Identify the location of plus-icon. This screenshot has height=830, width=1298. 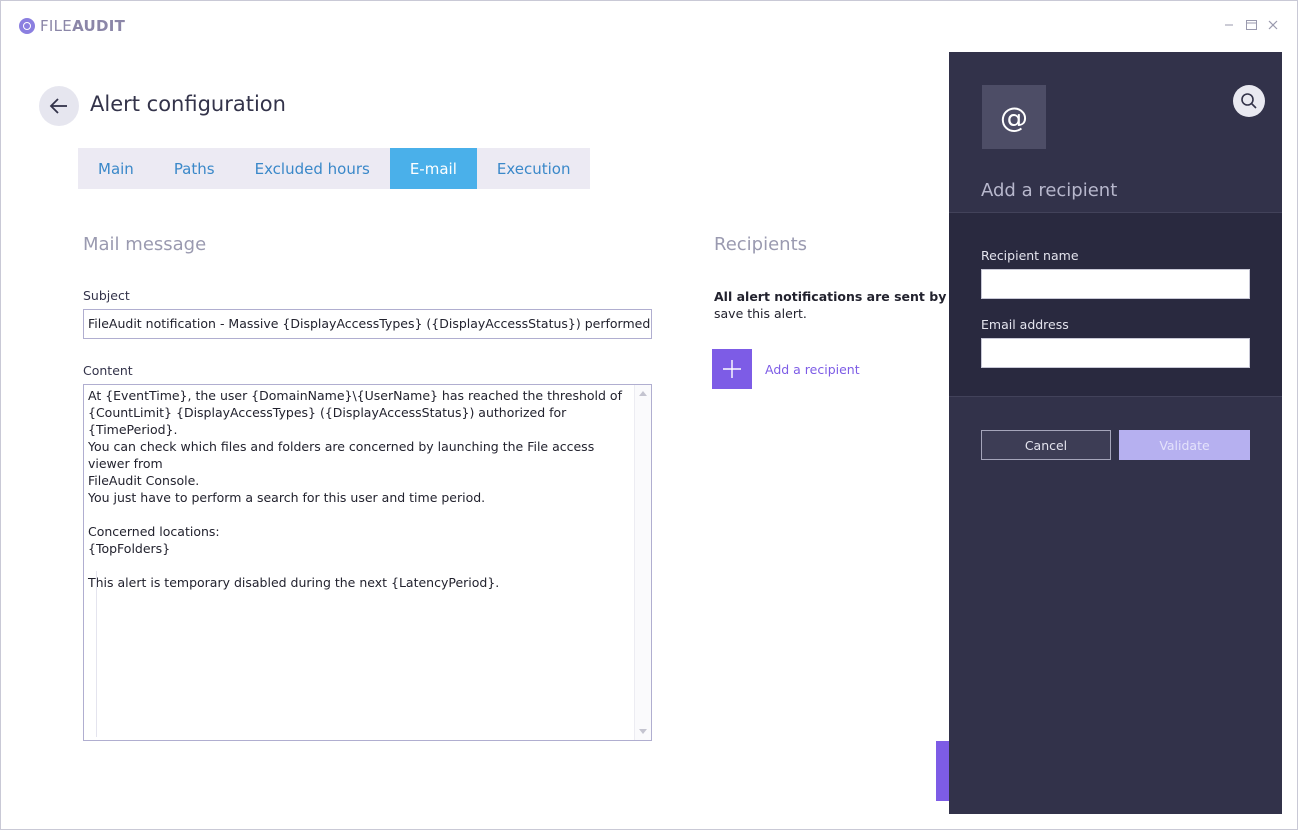
(732, 369).